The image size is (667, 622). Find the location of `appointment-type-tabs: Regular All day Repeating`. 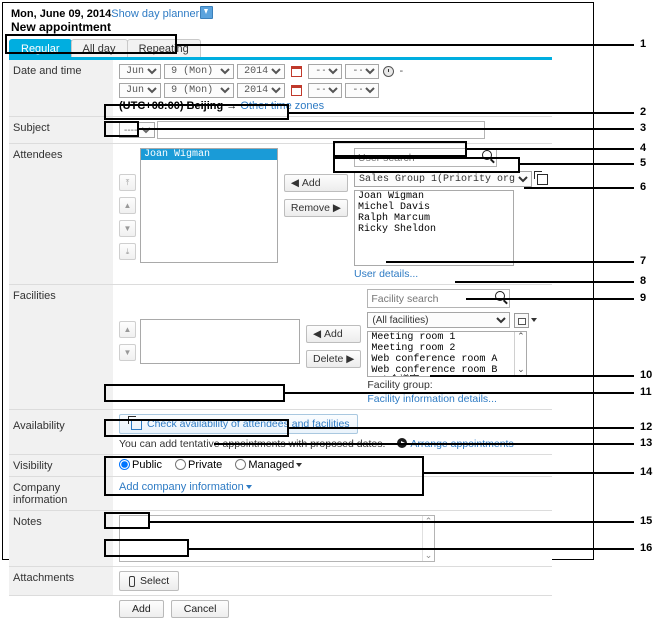

appointment-type-tabs: Regular All day Repeating is located at coordinates (104, 49).